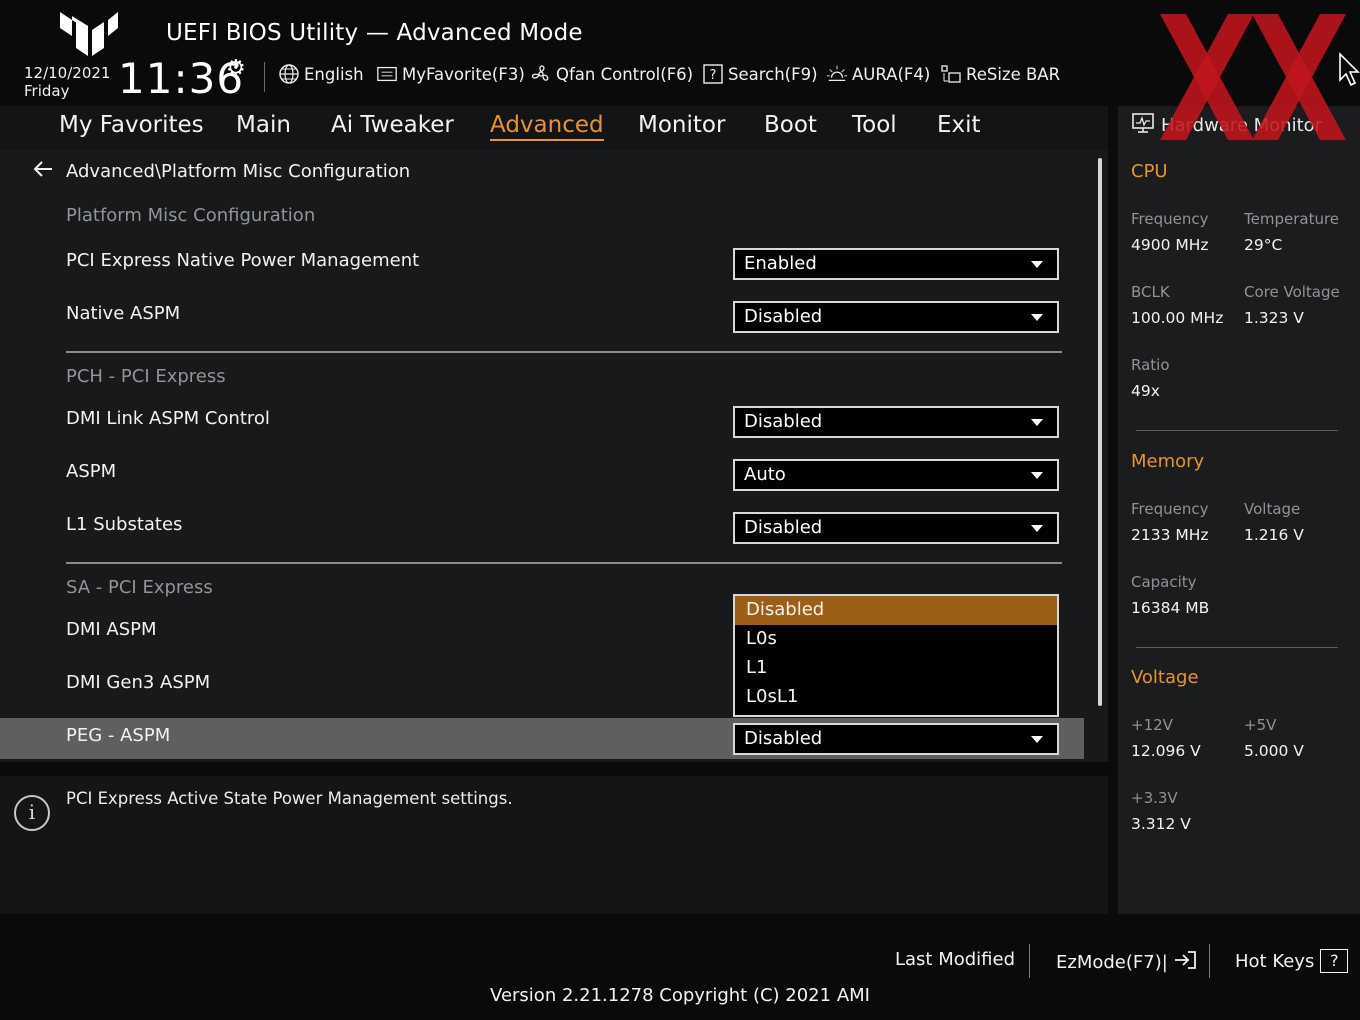 Image resolution: width=1360 pixels, height=1020 pixels. What do you see at coordinates (547, 126) in the screenshot?
I see `tab-advanced: Advanced` at bounding box center [547, 126].